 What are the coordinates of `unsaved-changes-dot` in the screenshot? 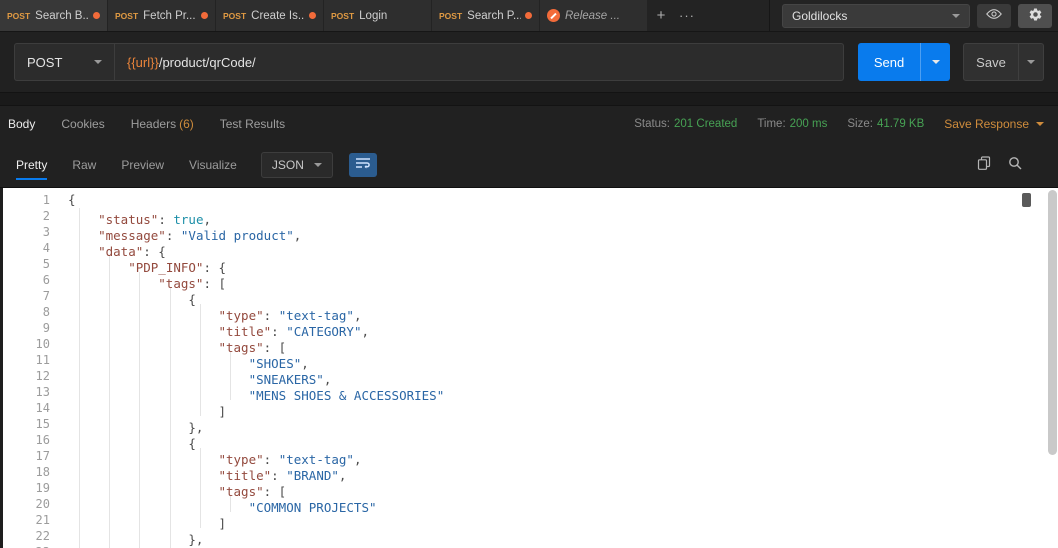 It's located at (204, 15).